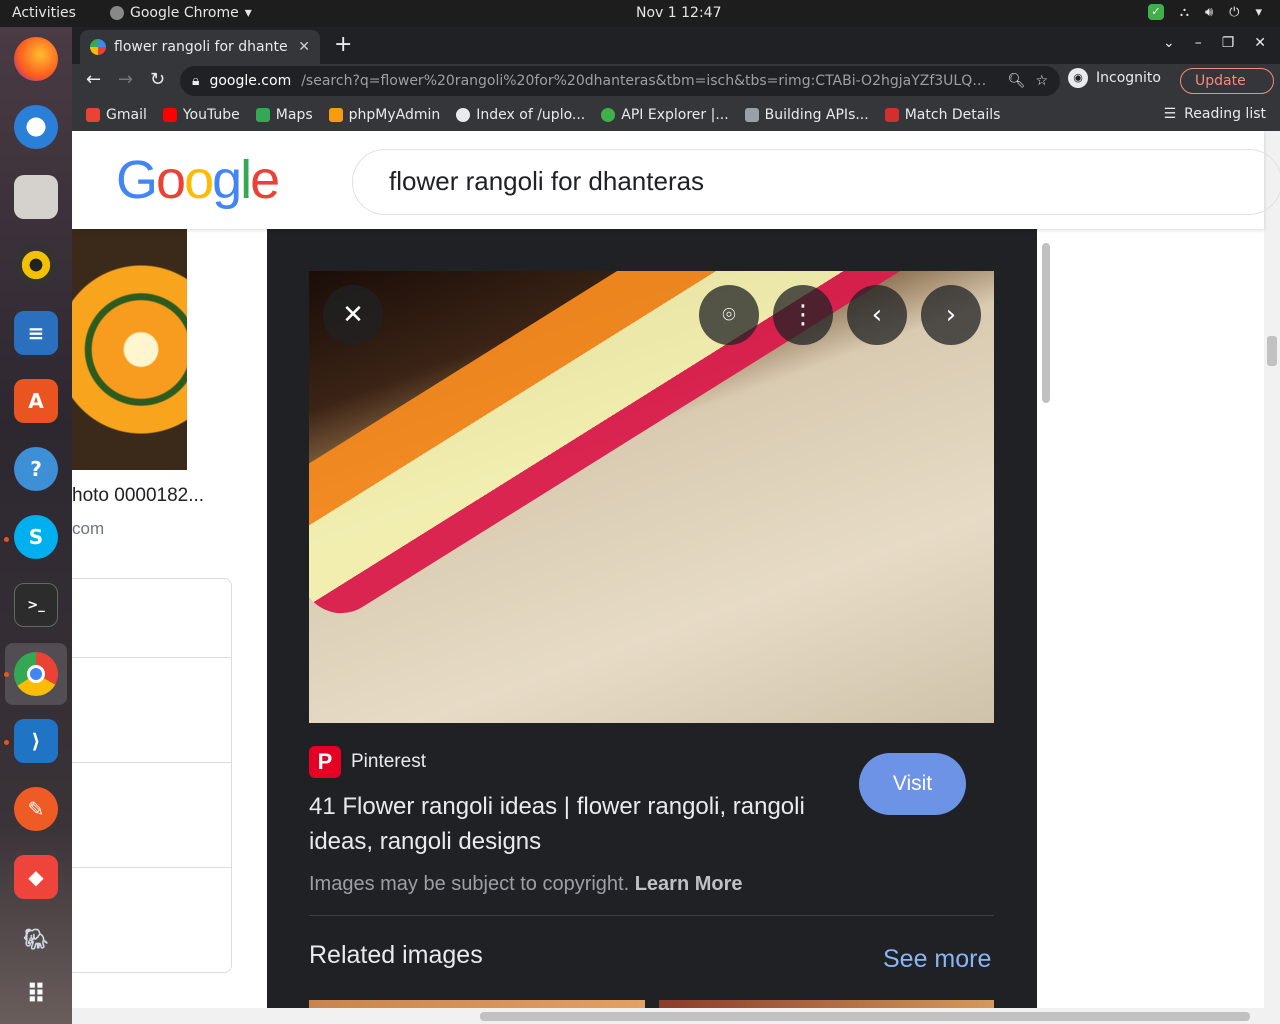 This screenshot has height=1024, width=1280. Describe the element at coordinates (184, 13) in the screenshot. I see `app-menu-label: Google Chrome` at that location.